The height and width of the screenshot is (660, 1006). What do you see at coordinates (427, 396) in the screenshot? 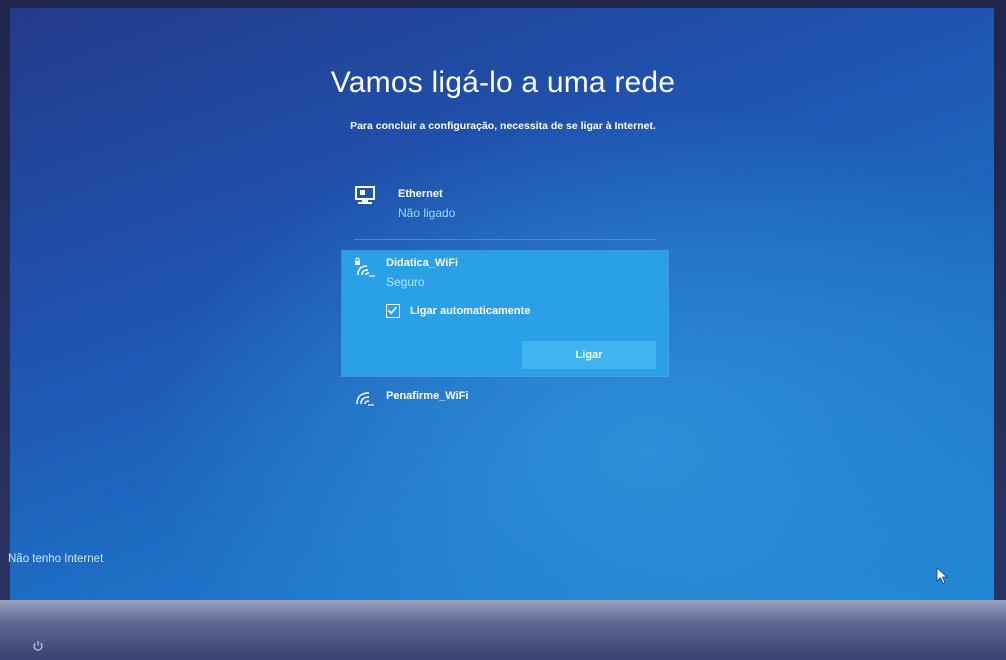
I see `wifi-name-penafirme: Penafirme_WiFi` at bounding box center [427, 396].